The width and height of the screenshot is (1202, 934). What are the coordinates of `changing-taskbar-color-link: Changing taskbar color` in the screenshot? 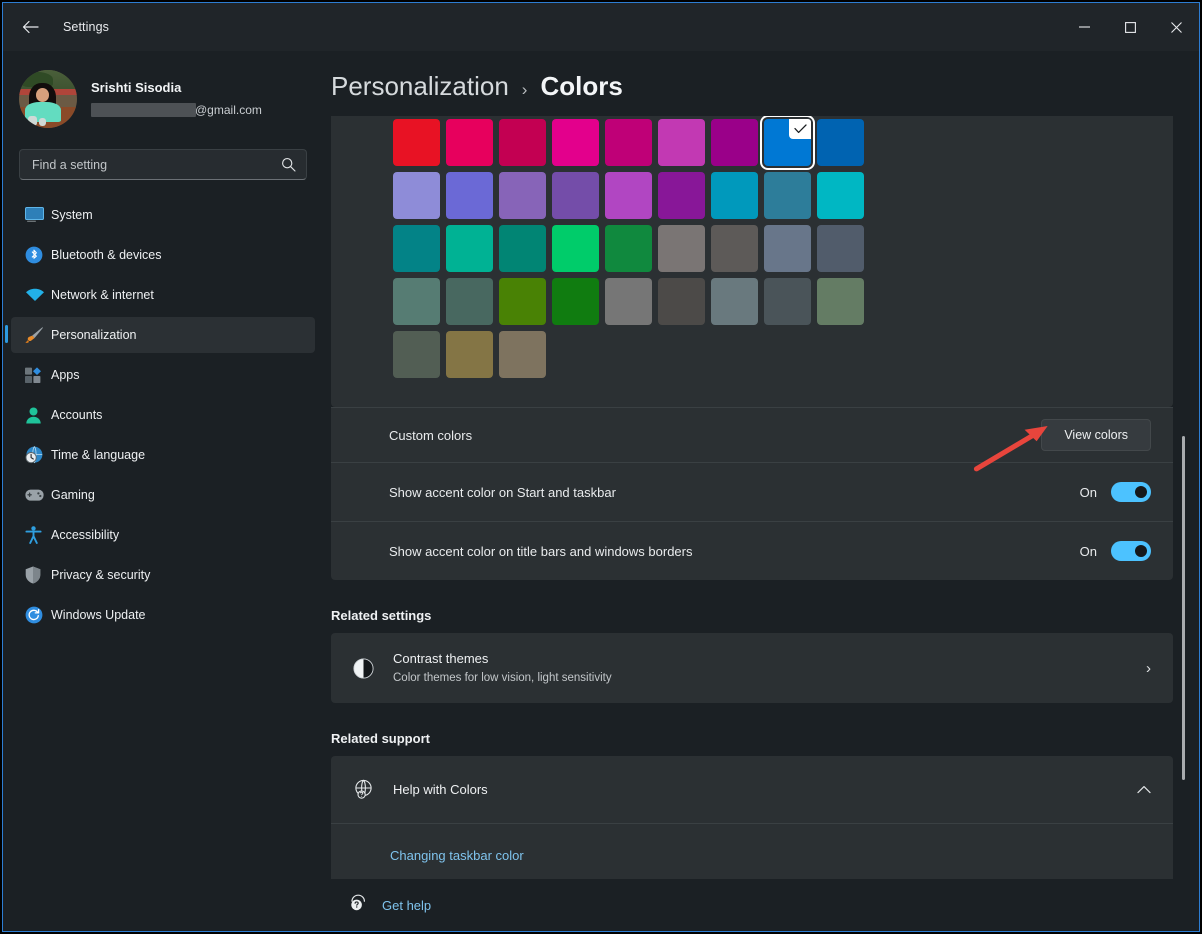 It's located at (457, 855).